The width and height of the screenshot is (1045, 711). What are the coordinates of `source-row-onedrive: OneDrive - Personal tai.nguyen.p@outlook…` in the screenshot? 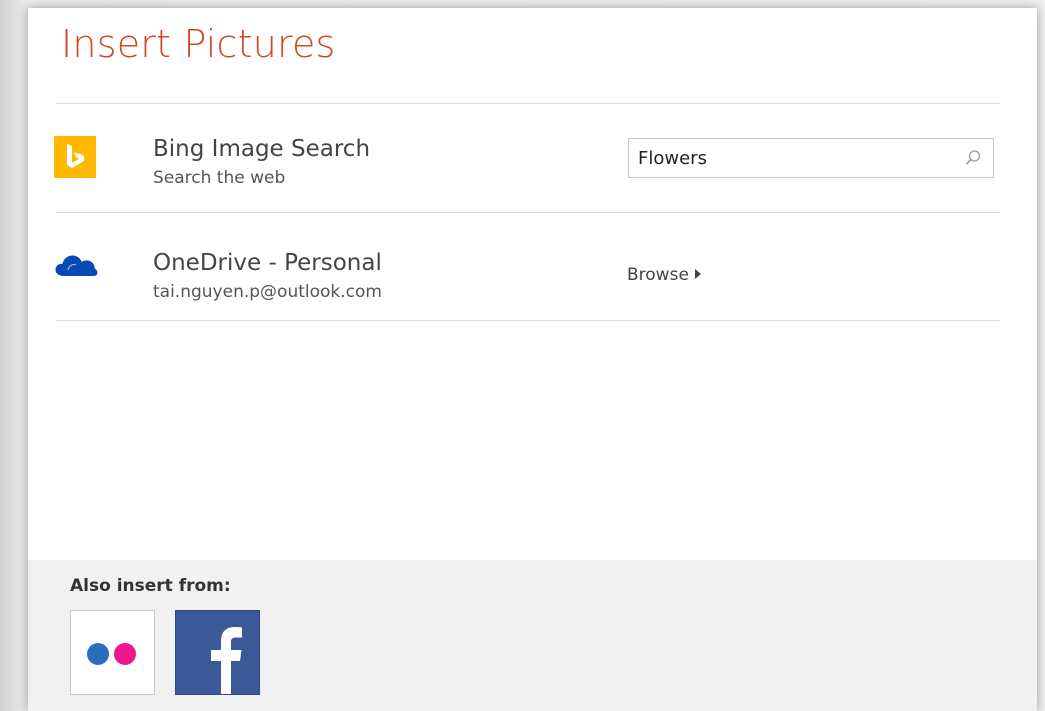 It's located at (527, 270).